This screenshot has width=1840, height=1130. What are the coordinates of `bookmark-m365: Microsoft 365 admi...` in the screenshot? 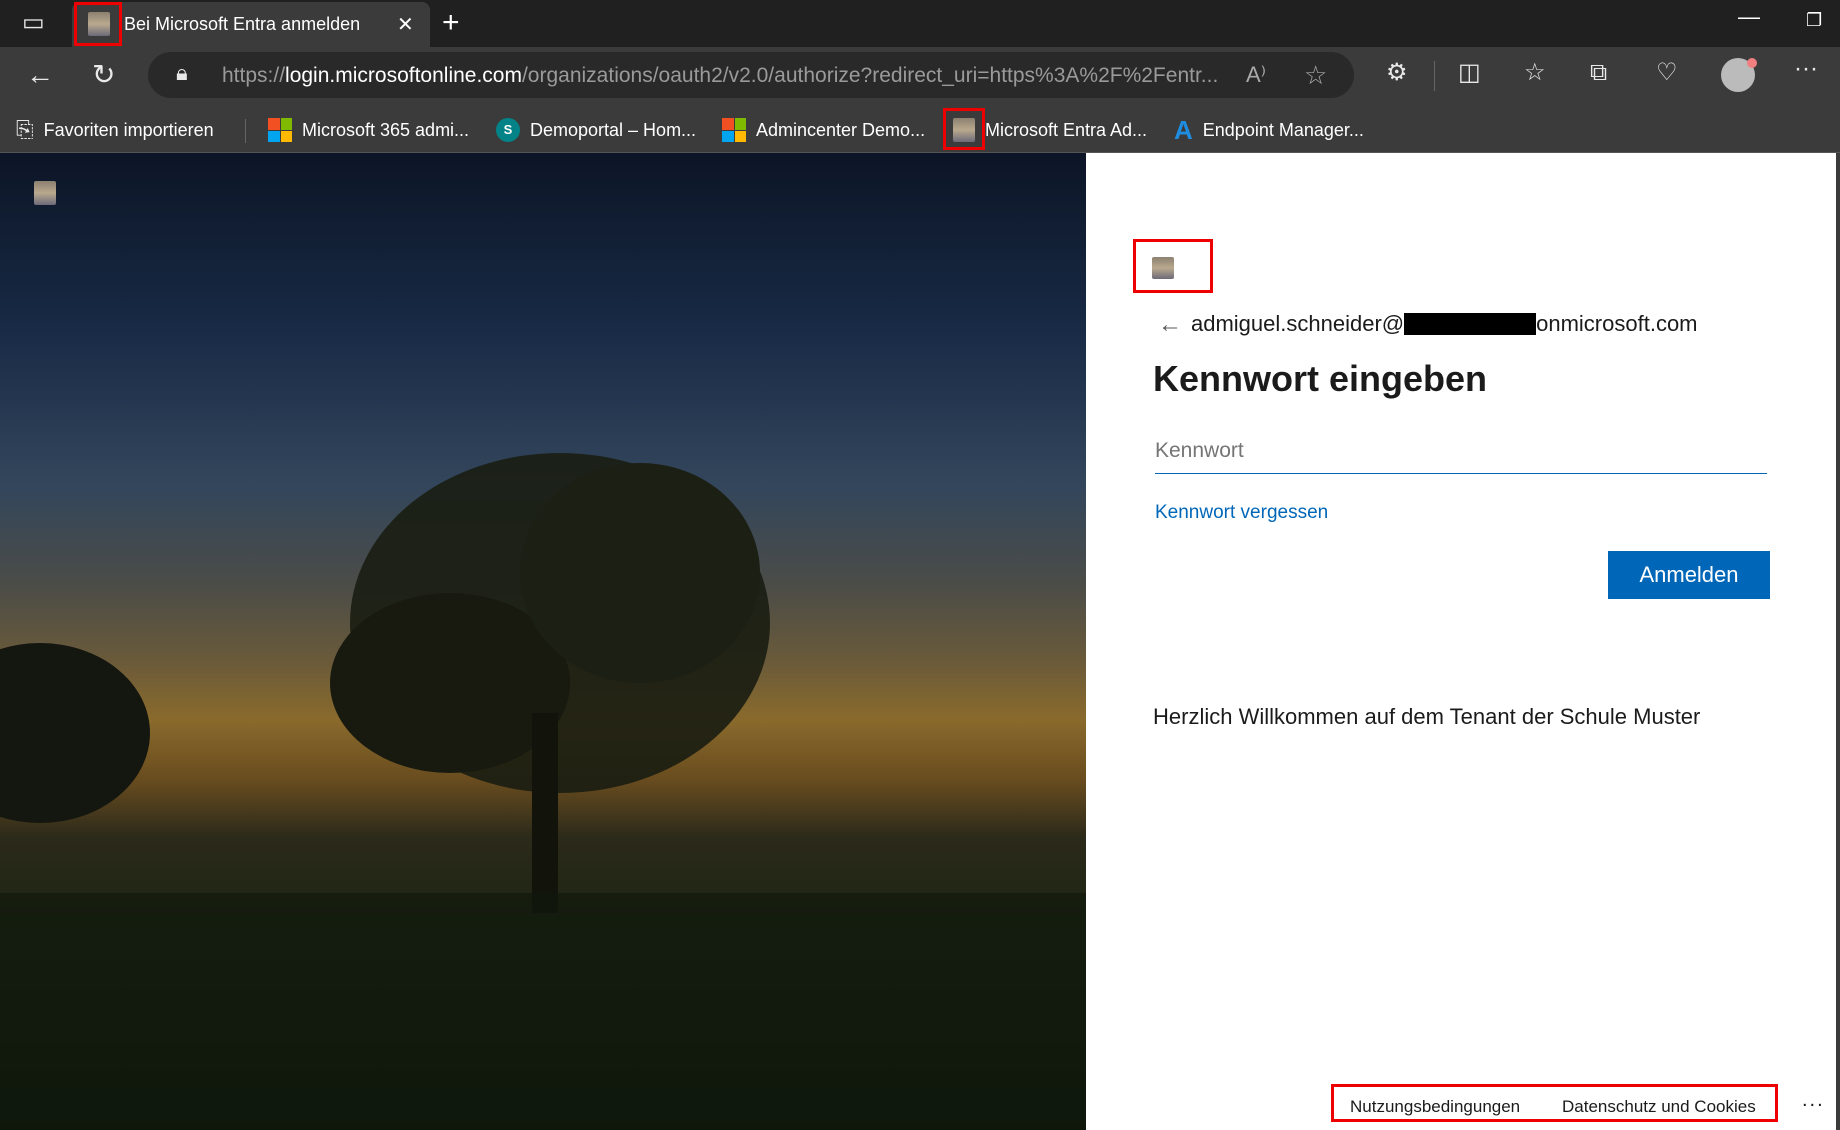 It's located at (368, 130).